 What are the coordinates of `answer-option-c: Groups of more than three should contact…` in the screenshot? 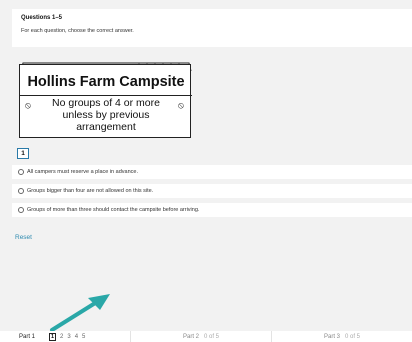 It's located at (212, 210).